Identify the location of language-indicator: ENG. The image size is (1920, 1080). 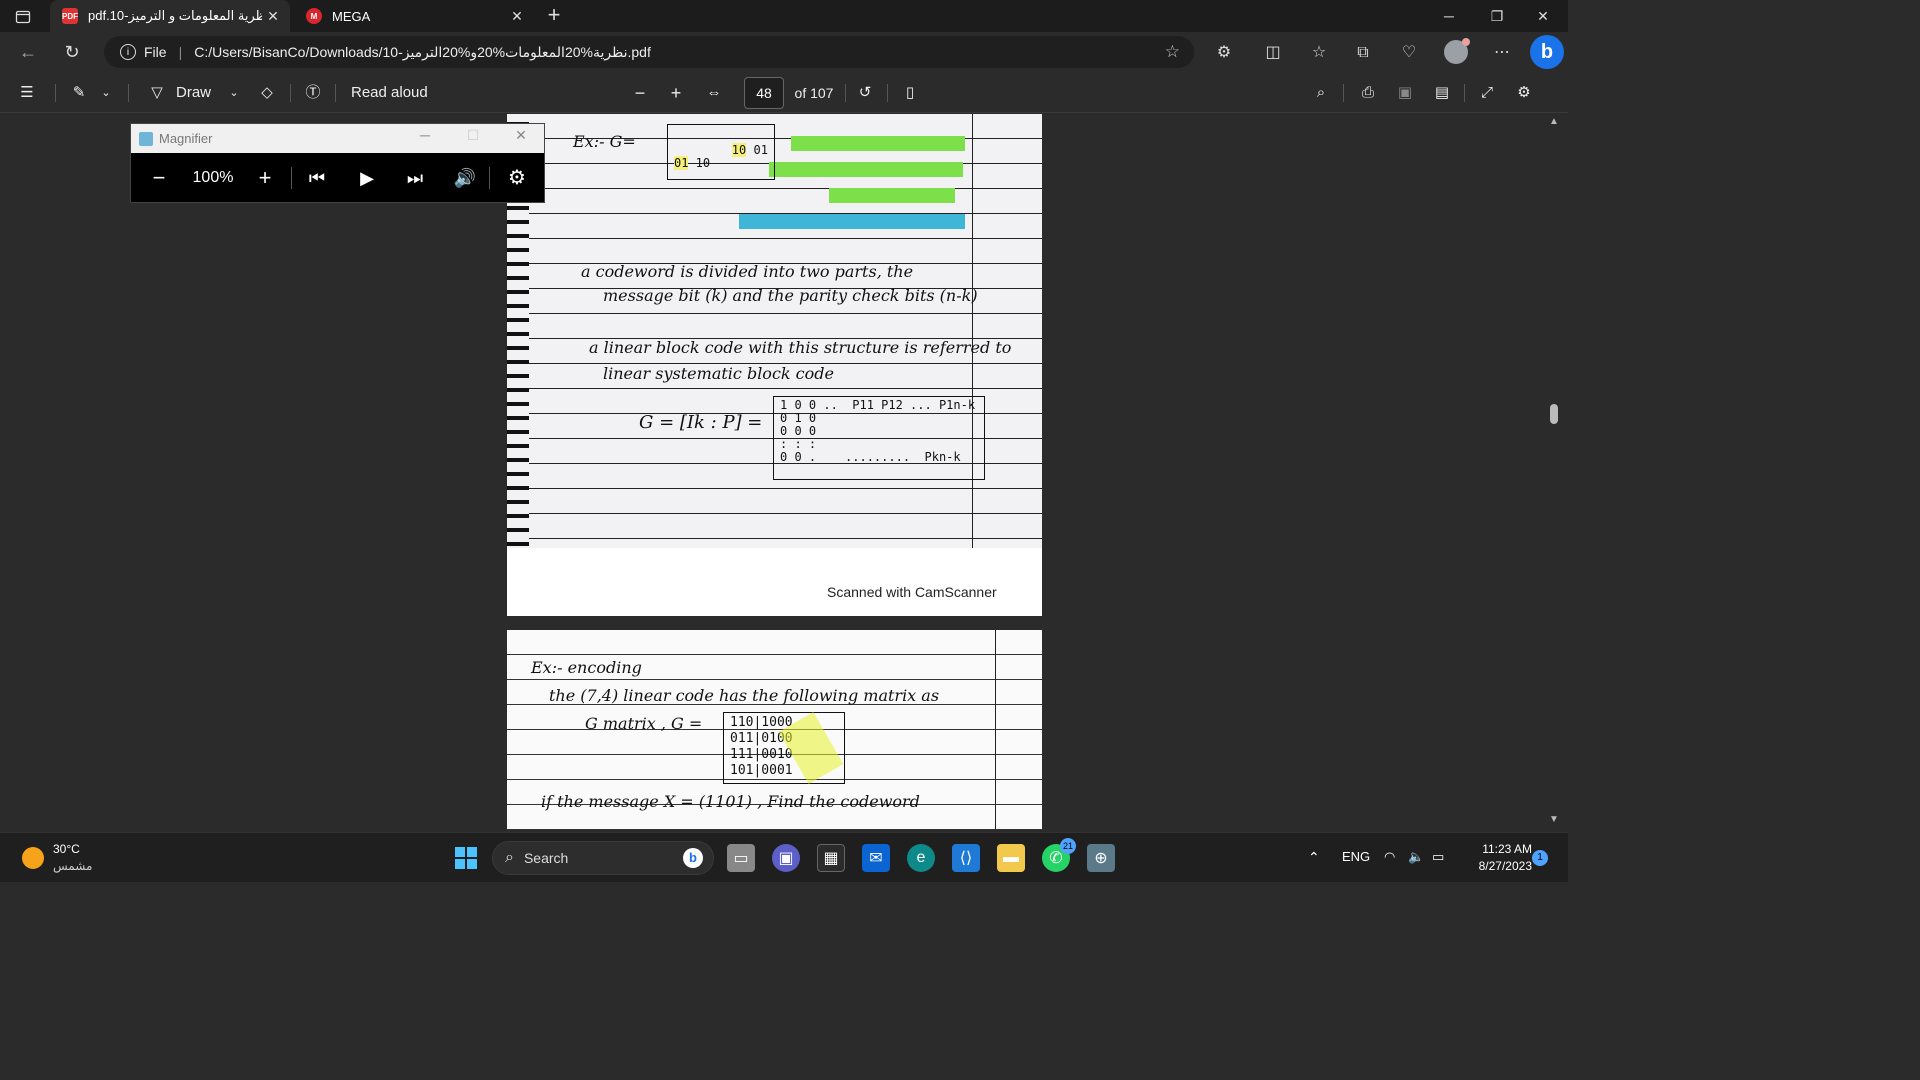
(1356, 856).